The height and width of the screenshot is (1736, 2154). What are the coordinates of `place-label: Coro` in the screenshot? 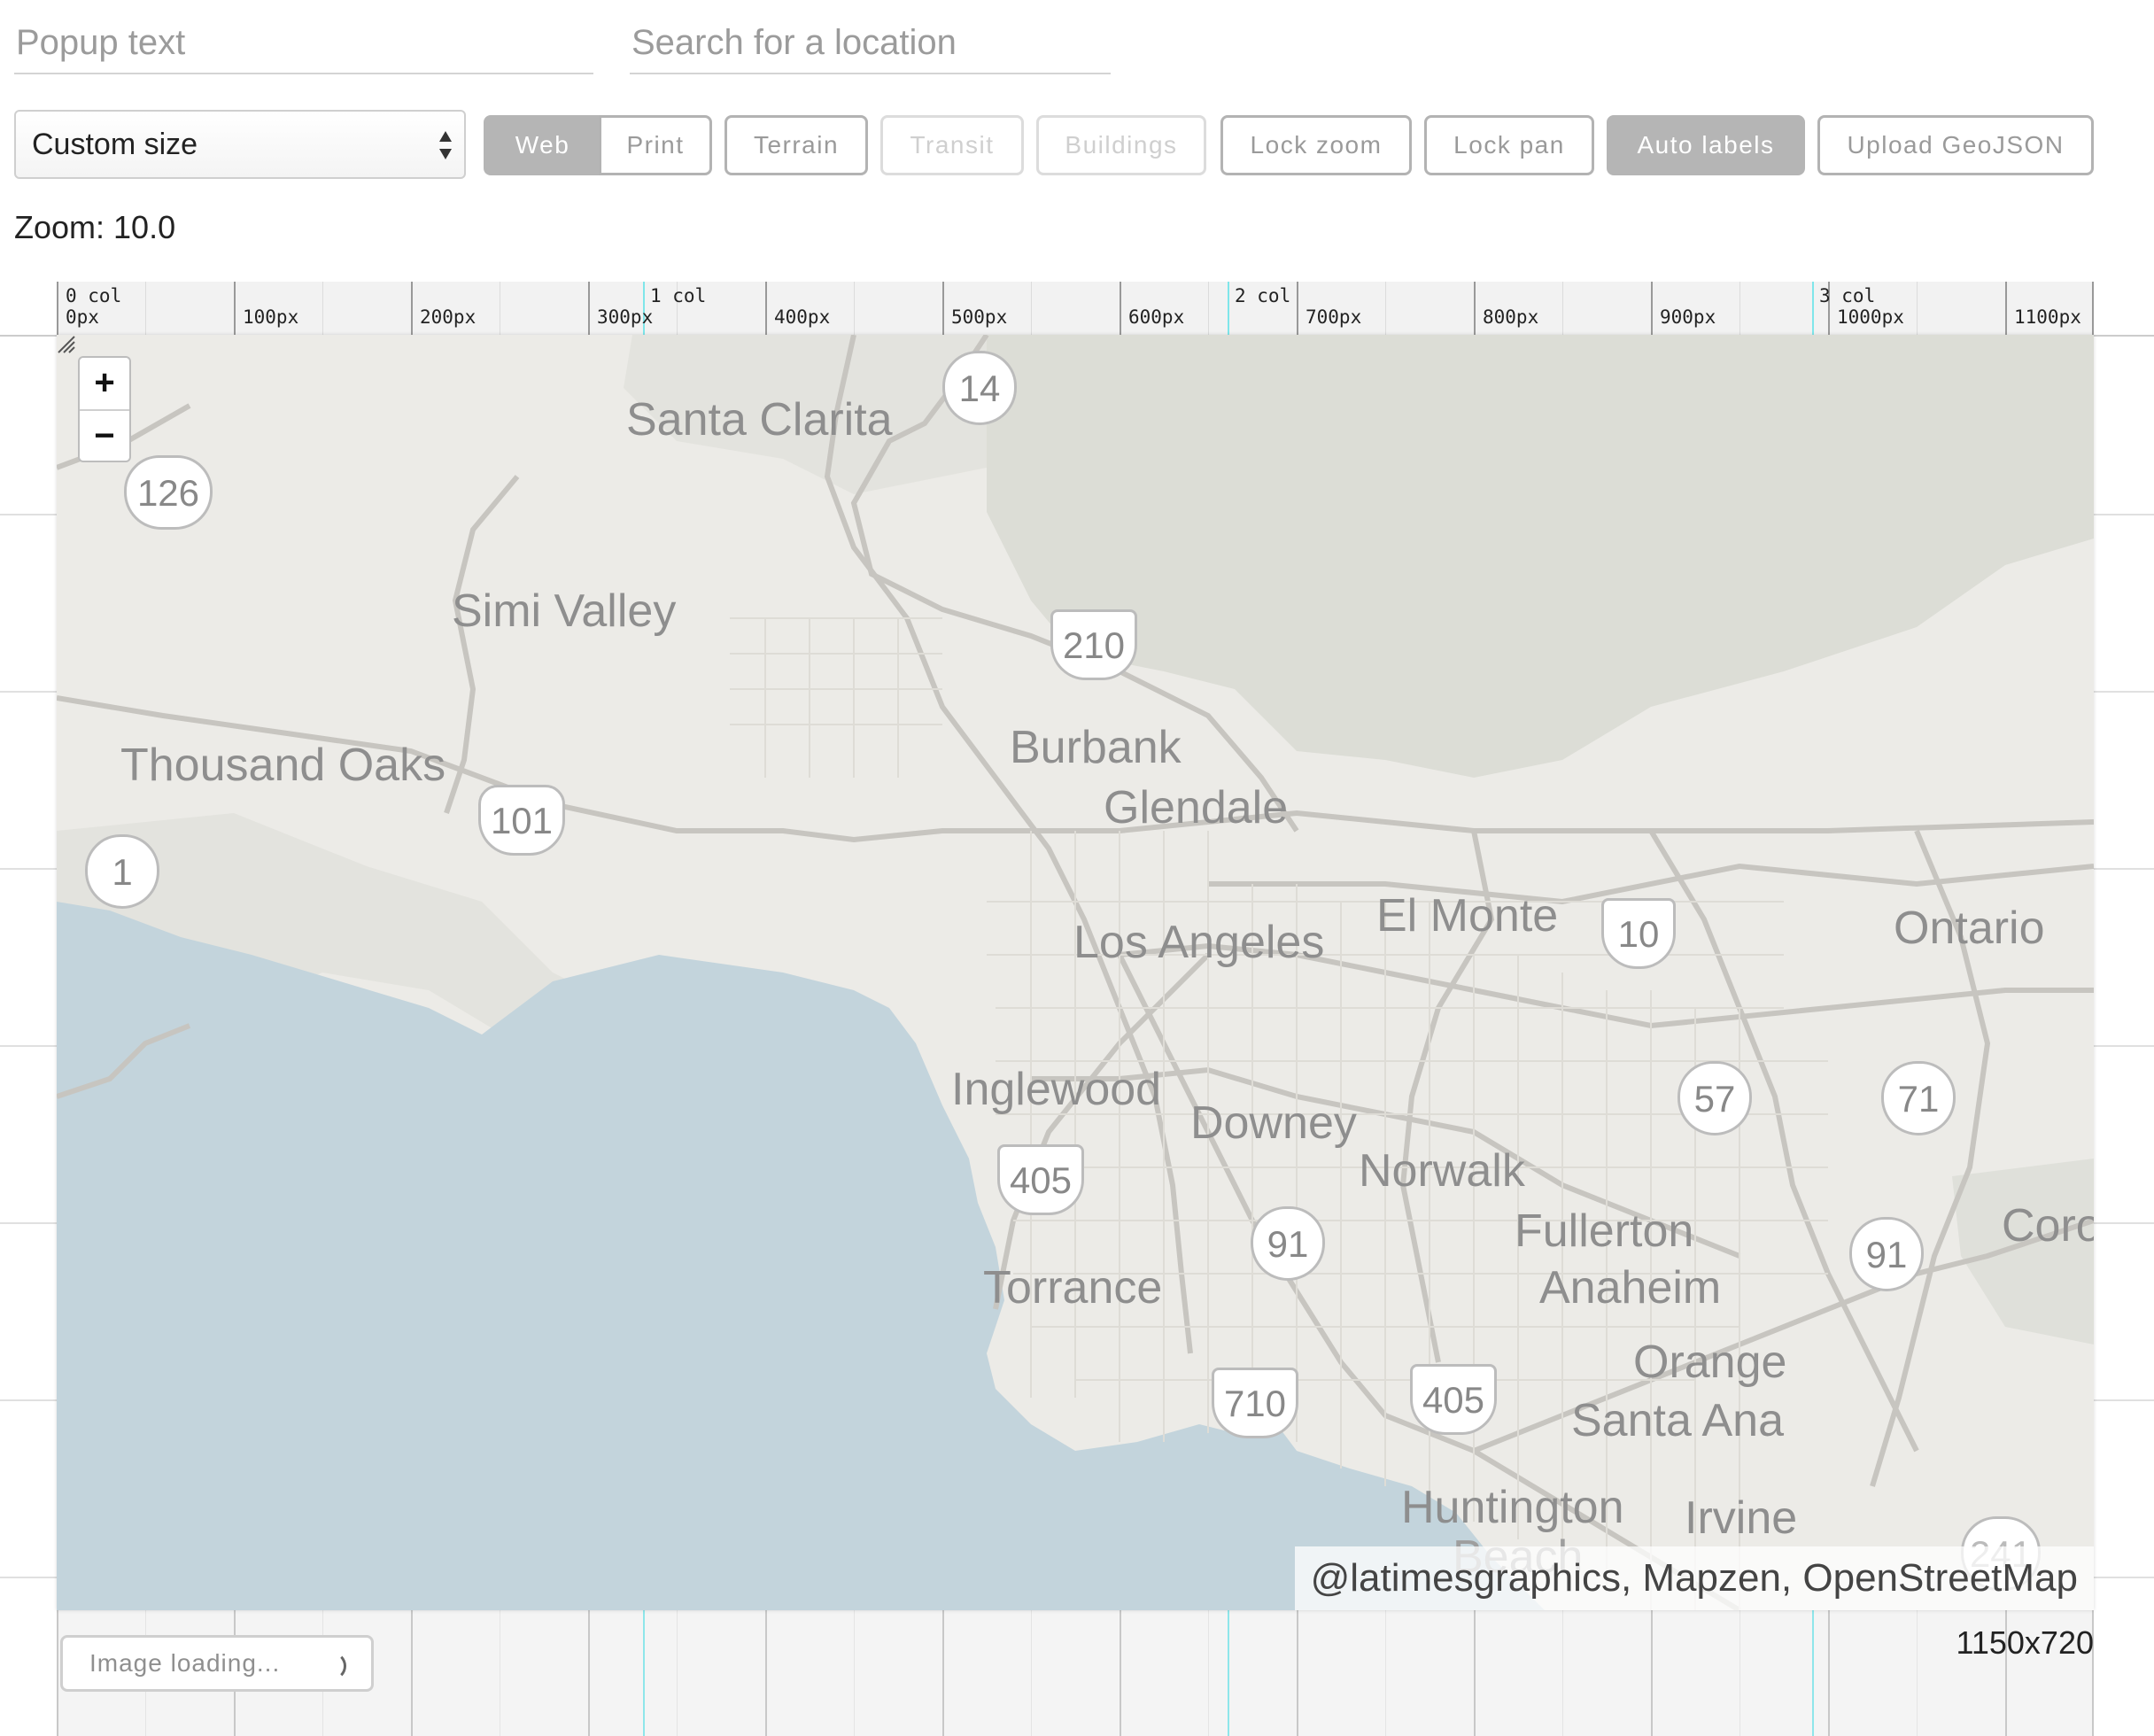 It's located at (2048, 1226).